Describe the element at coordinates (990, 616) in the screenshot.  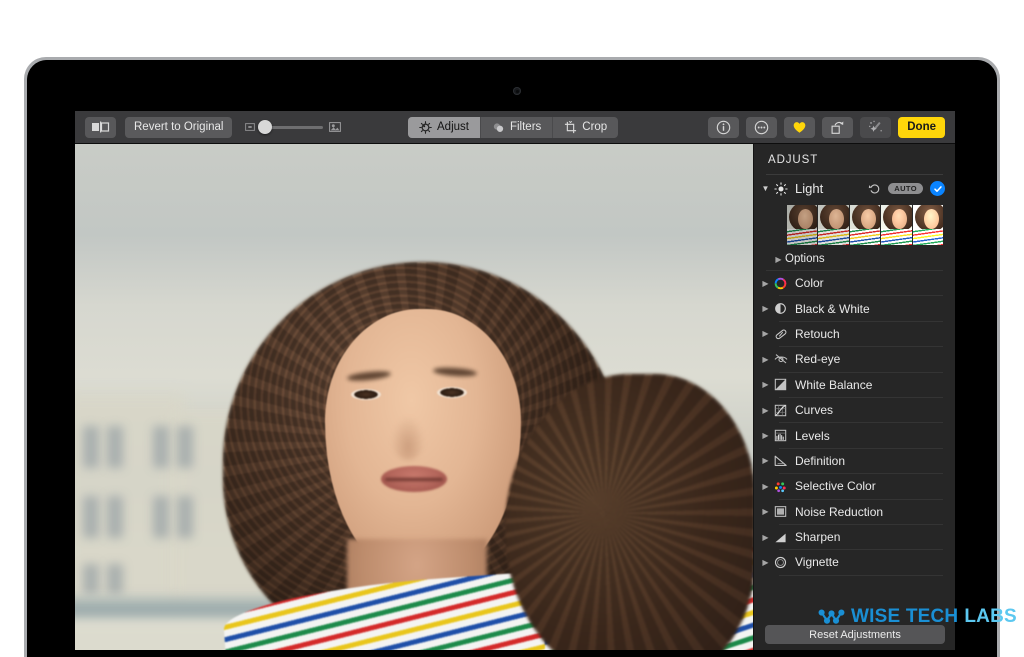
I see `watermark-text-secondary: LABS` at that location.